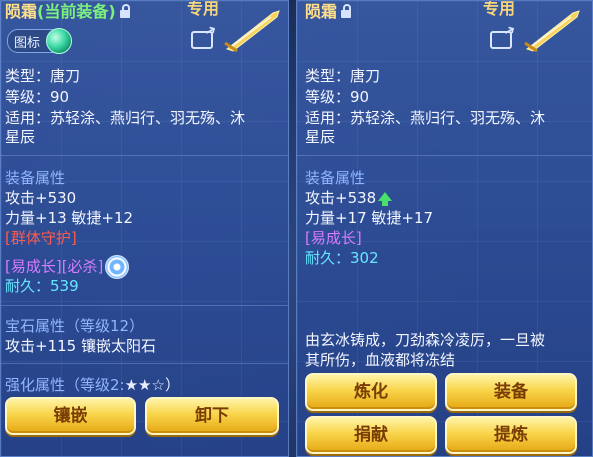 The height and width of the screenshot is (457, 593). What do you see at coordinates (69, 218) in the screenshot?
I see `stats-value: 力量+13 敏捷+12` at bounding box center [69, 218].